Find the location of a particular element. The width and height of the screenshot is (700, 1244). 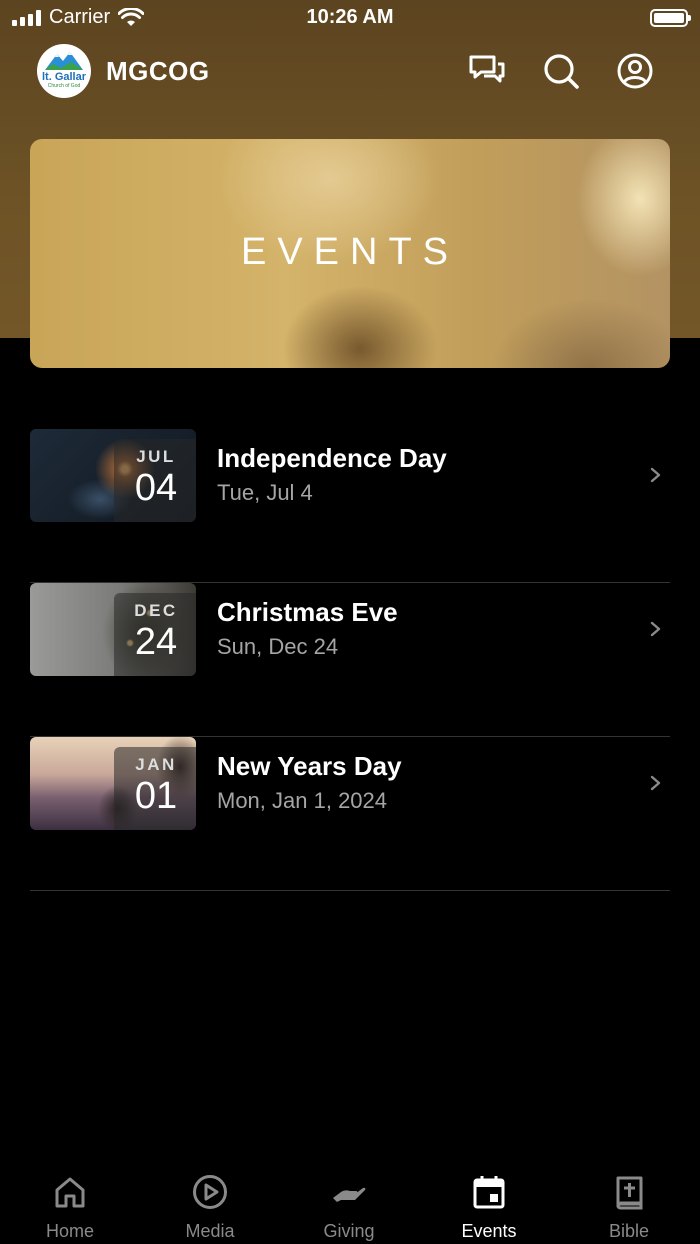

status-time: 10:26 AM is located at coordinates (350, 17).